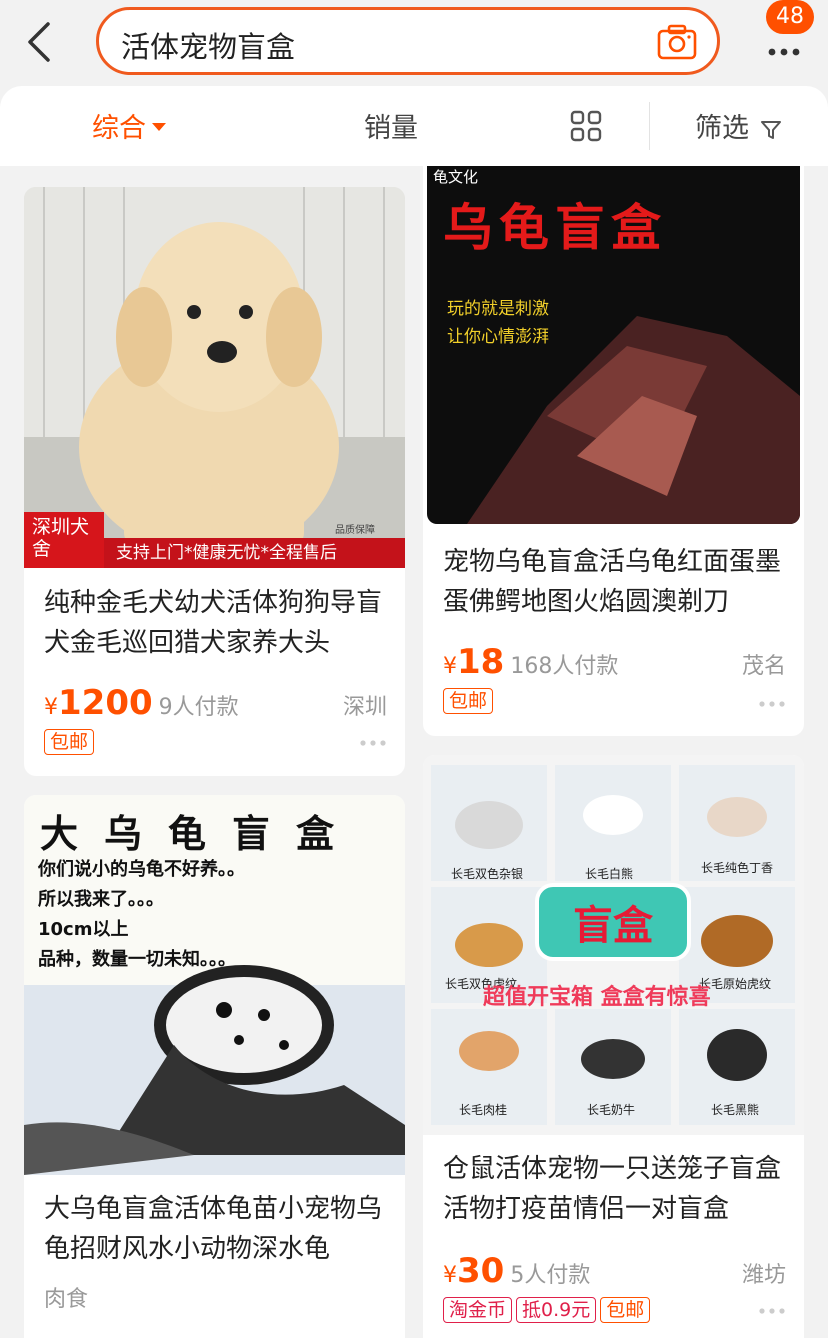 This screenshot has height=1338, width=828. I want to click on hamster-caption: 长毛肉桂, so click(483, 1110).